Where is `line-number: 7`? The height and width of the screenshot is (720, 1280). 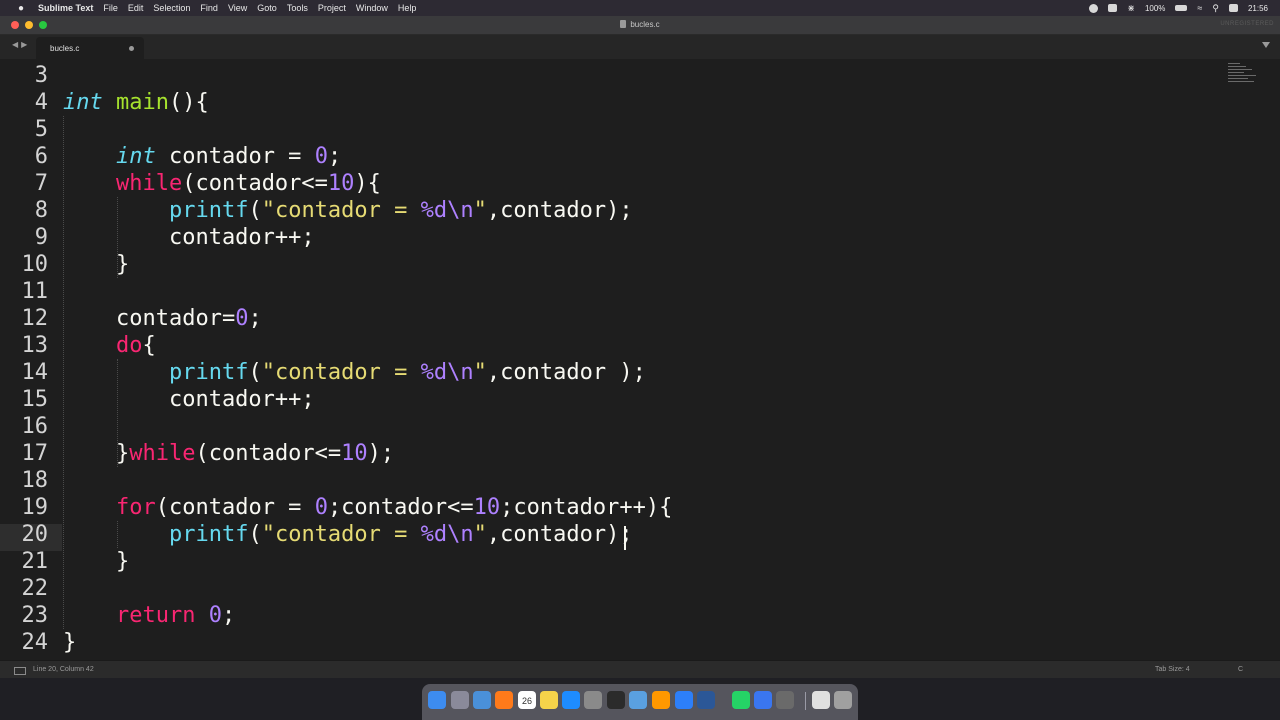
line-number: 7 is located at coordinates (41, 183).